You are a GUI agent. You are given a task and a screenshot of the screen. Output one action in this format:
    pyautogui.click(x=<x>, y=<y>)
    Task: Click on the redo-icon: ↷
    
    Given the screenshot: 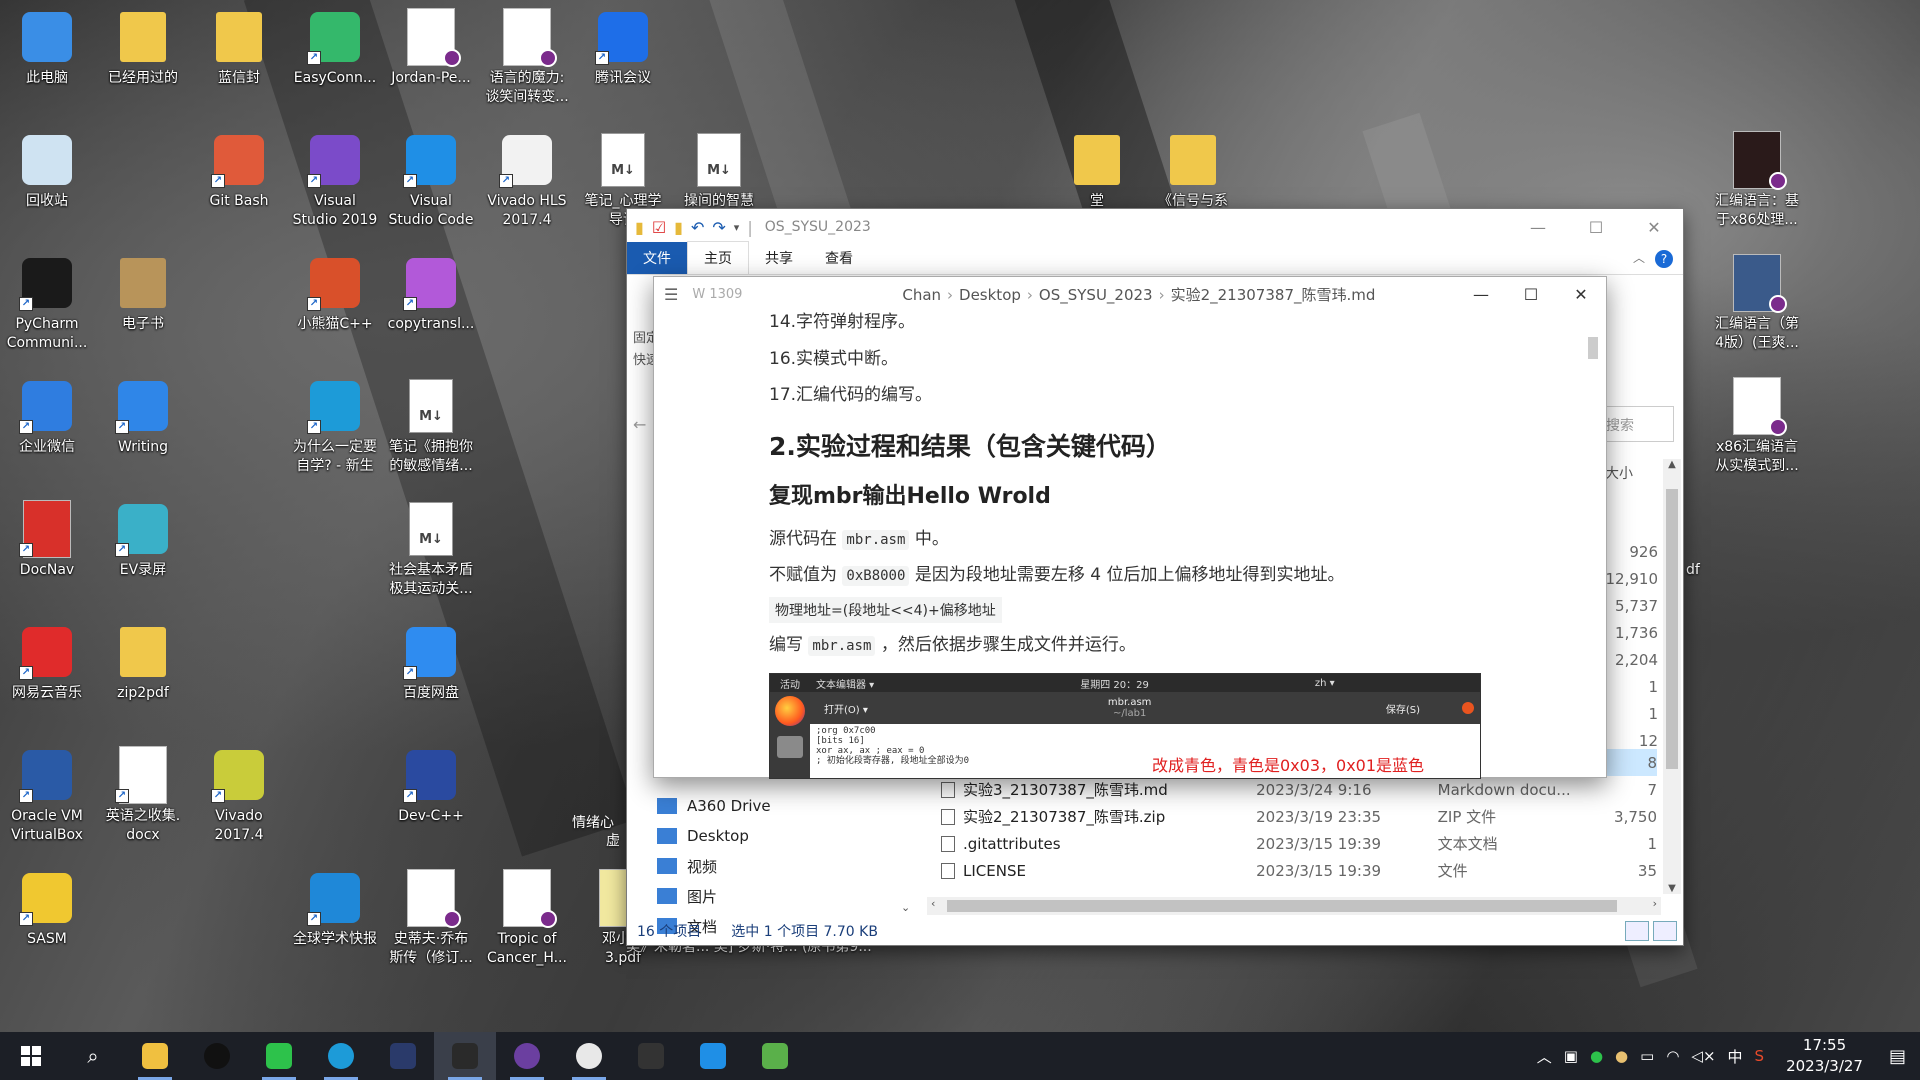 What is the action you would take?
    pyautogui.click(x=718, y=227)
    